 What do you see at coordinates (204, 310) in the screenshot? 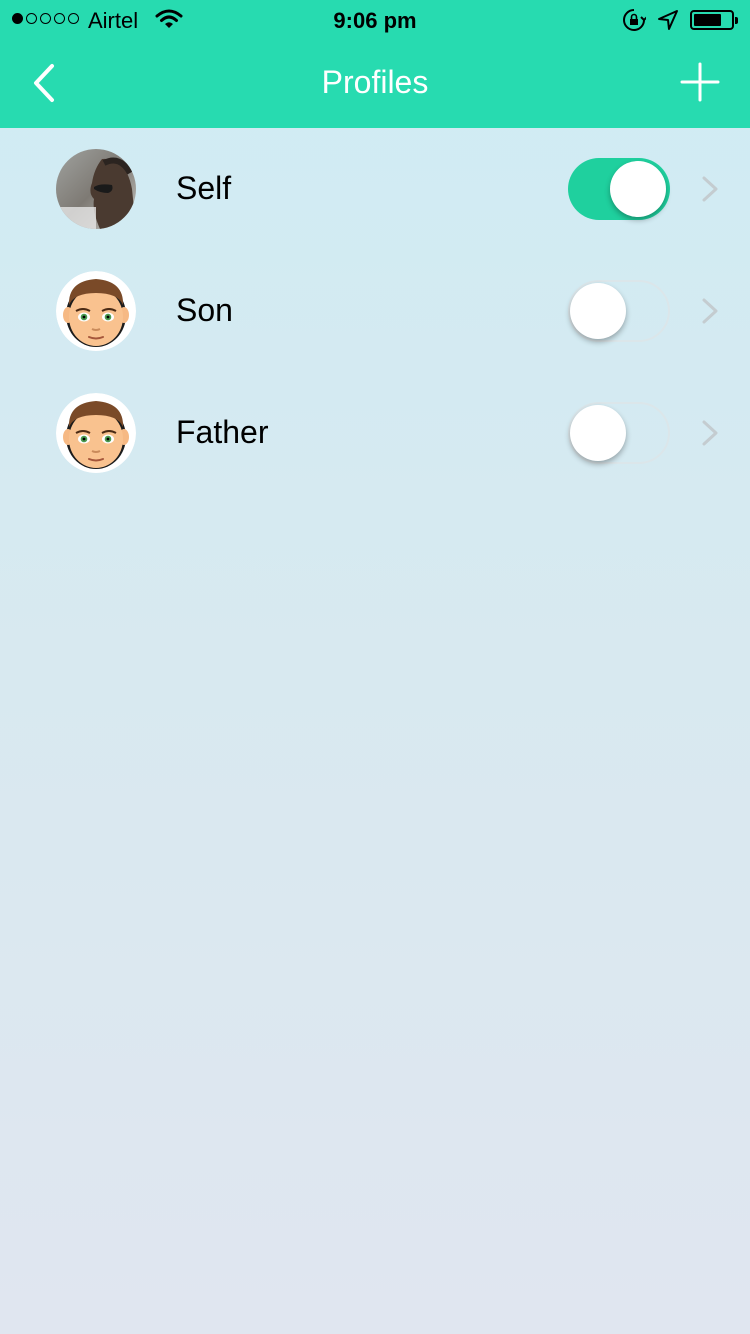
I see `profile-name: Son` at bounding box center [204, 310].